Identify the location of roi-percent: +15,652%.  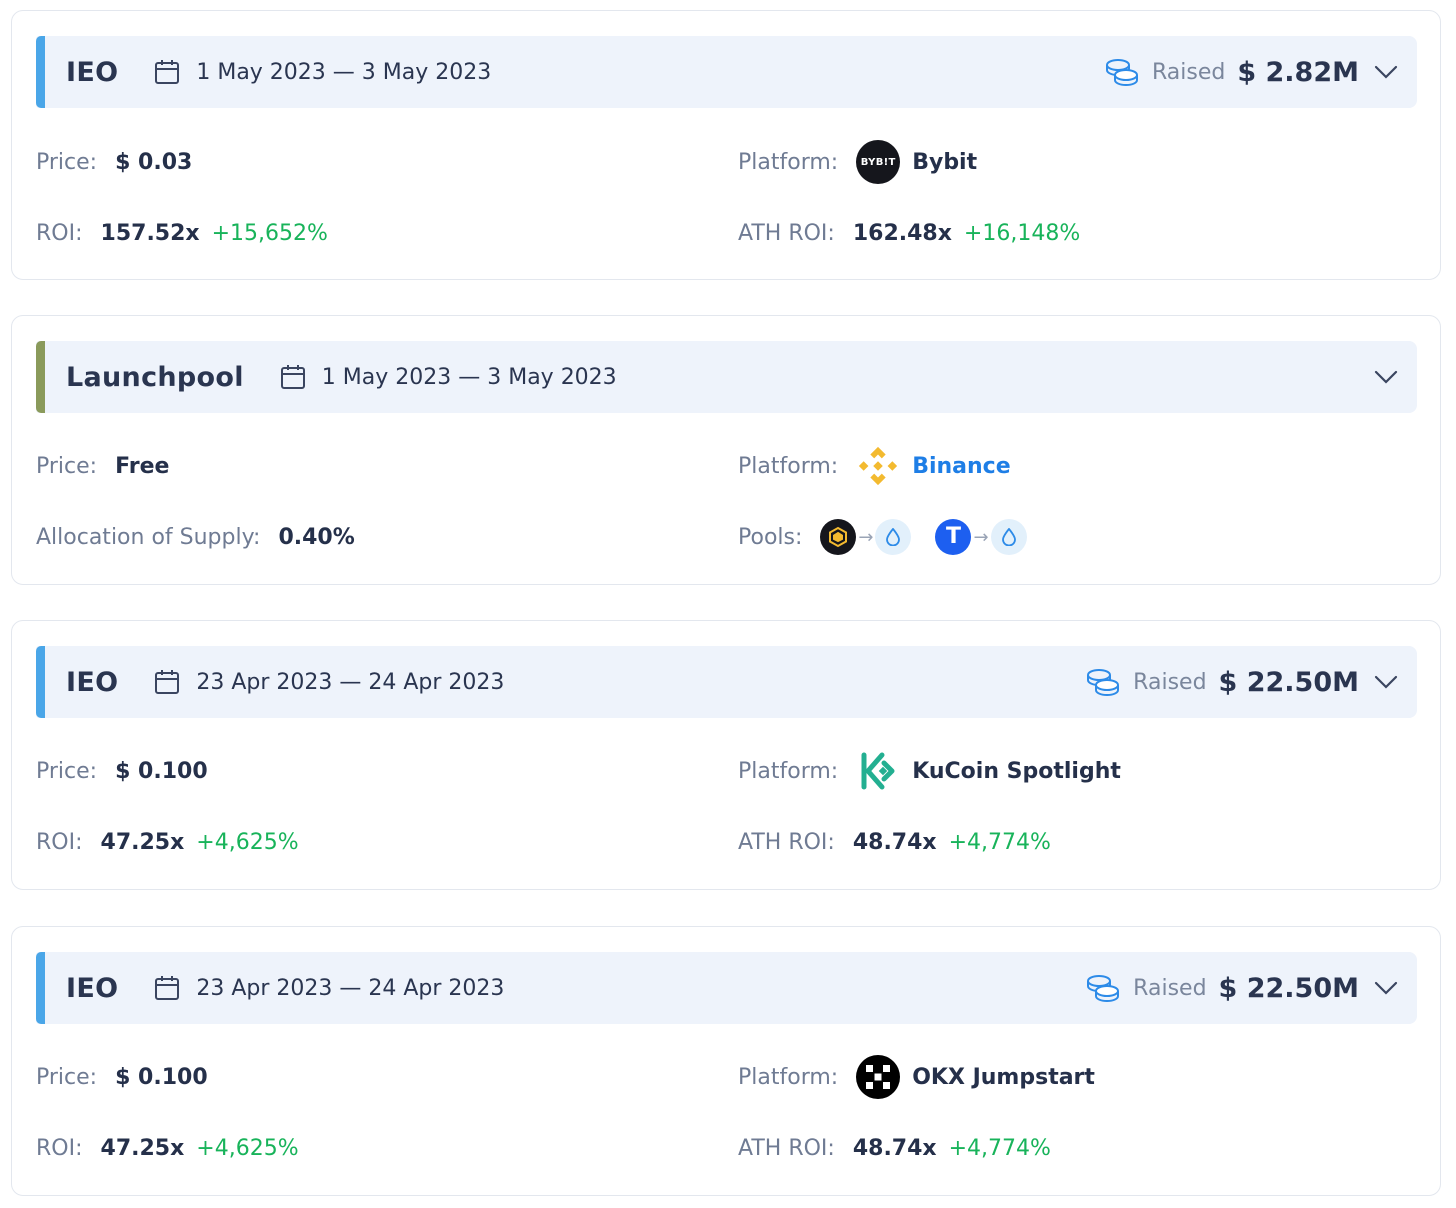
(269, 233).